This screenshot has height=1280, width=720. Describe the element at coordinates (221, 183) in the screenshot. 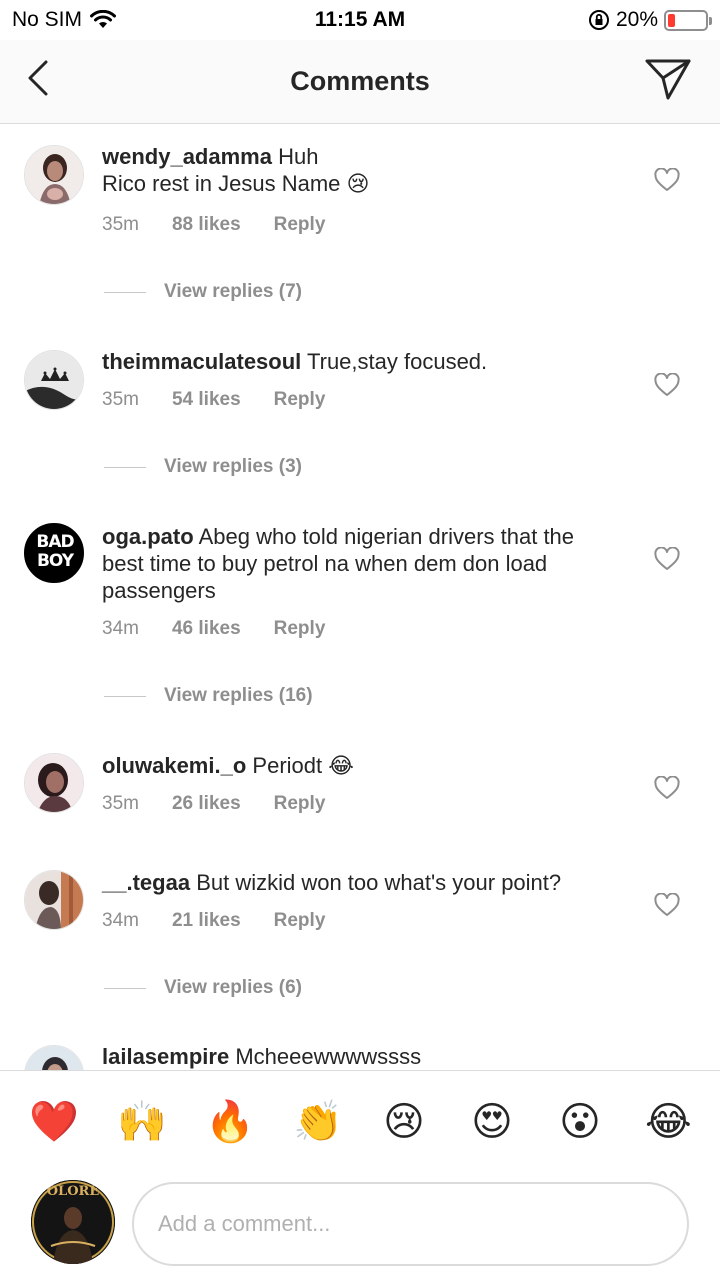

I see `comment-text-line-2: Rico rest in Jesus Name` at that location.